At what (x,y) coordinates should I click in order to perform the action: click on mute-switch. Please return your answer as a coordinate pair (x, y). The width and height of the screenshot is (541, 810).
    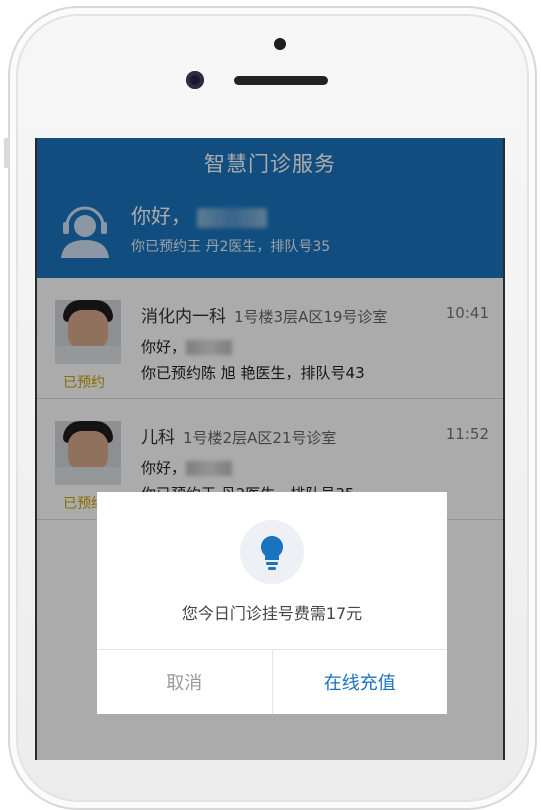
    Looking at the image, I should click on (6, 153).